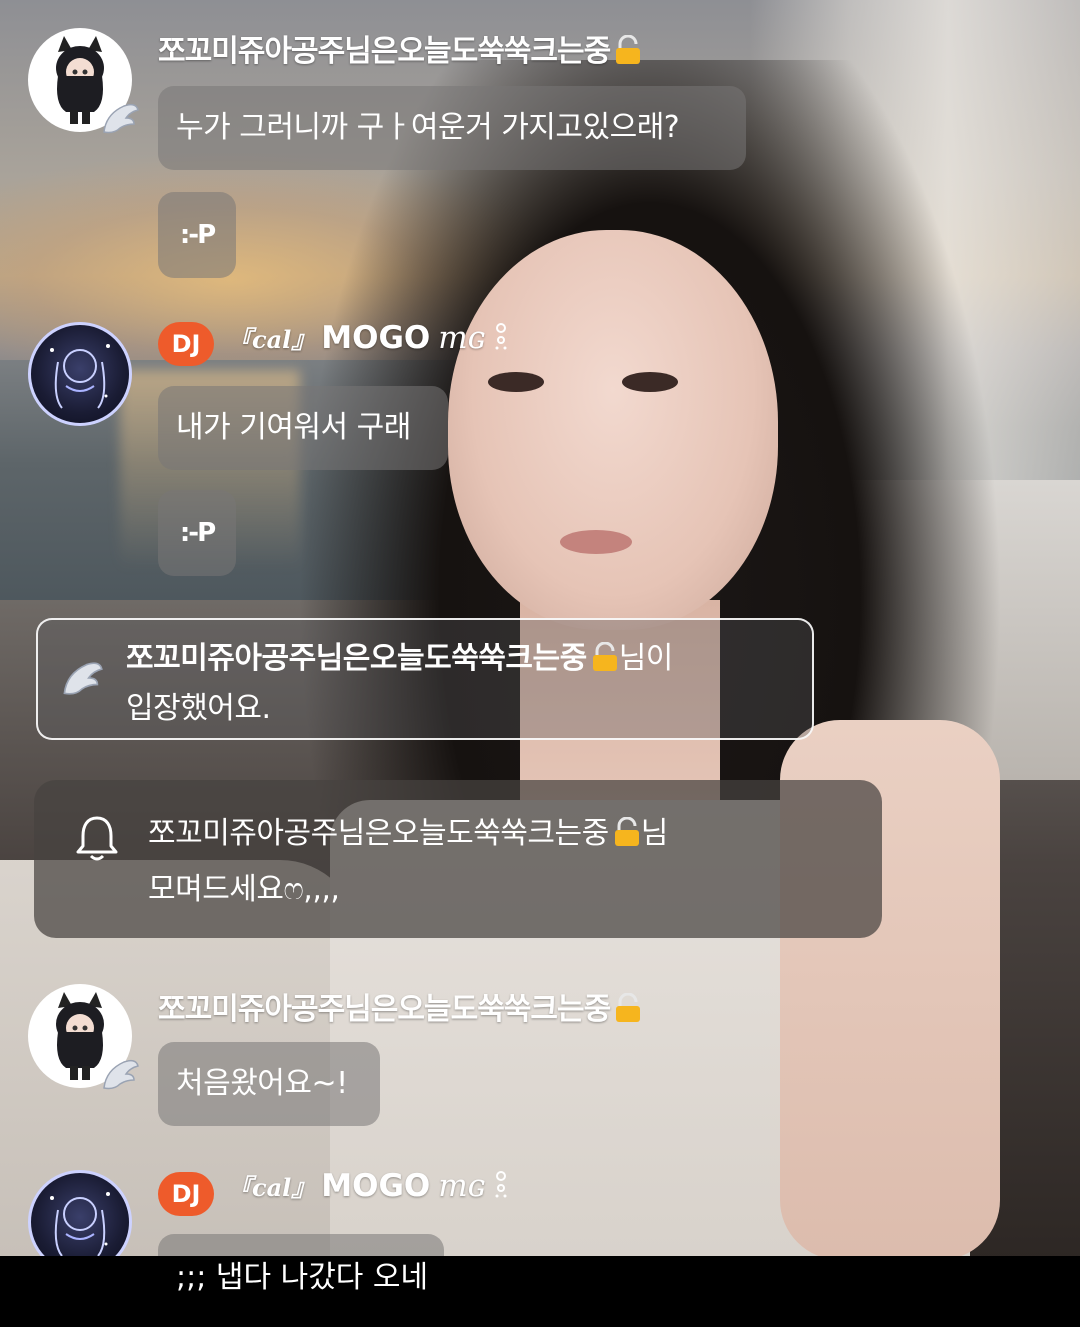 This screenshot has width=1080, height=1327. Describe the element at coordinates (262, 1083) in the screenshot. I see `message-text: 처음왔어요~!` at that location.